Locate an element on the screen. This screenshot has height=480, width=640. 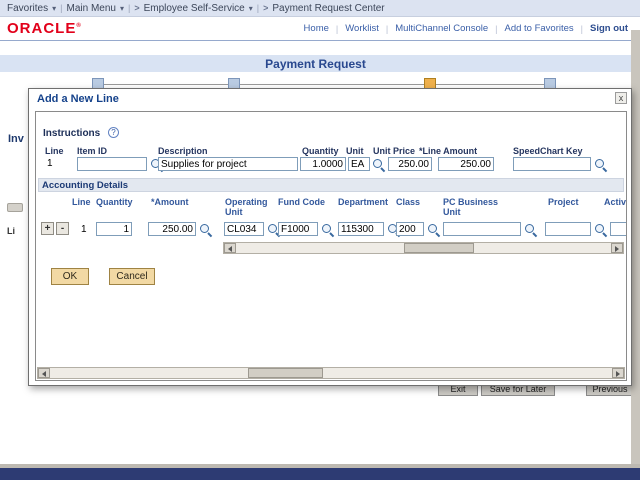
nav-add-to-favorites: Add to Favorites is located at coordinates (538, 28).